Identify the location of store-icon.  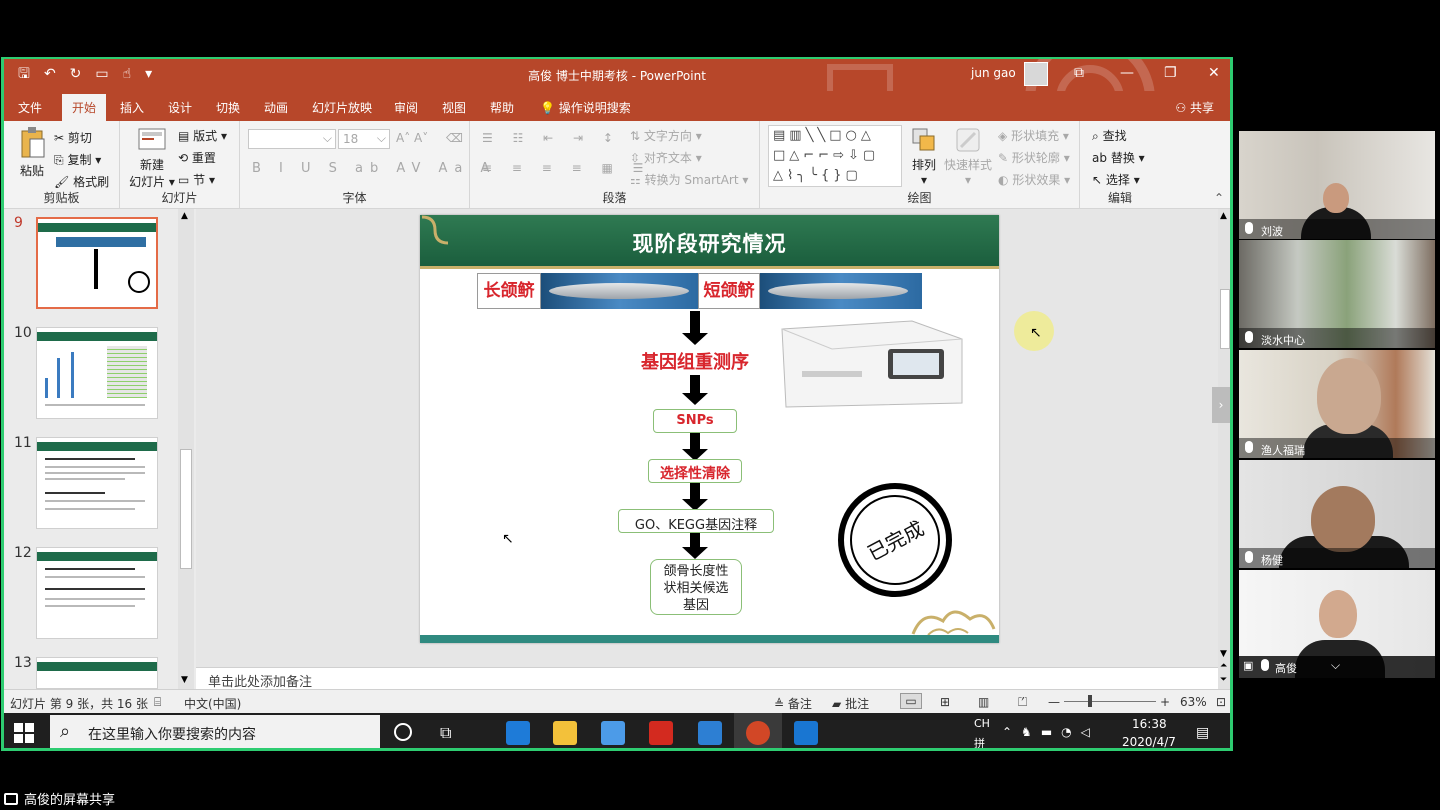
(613, 733).